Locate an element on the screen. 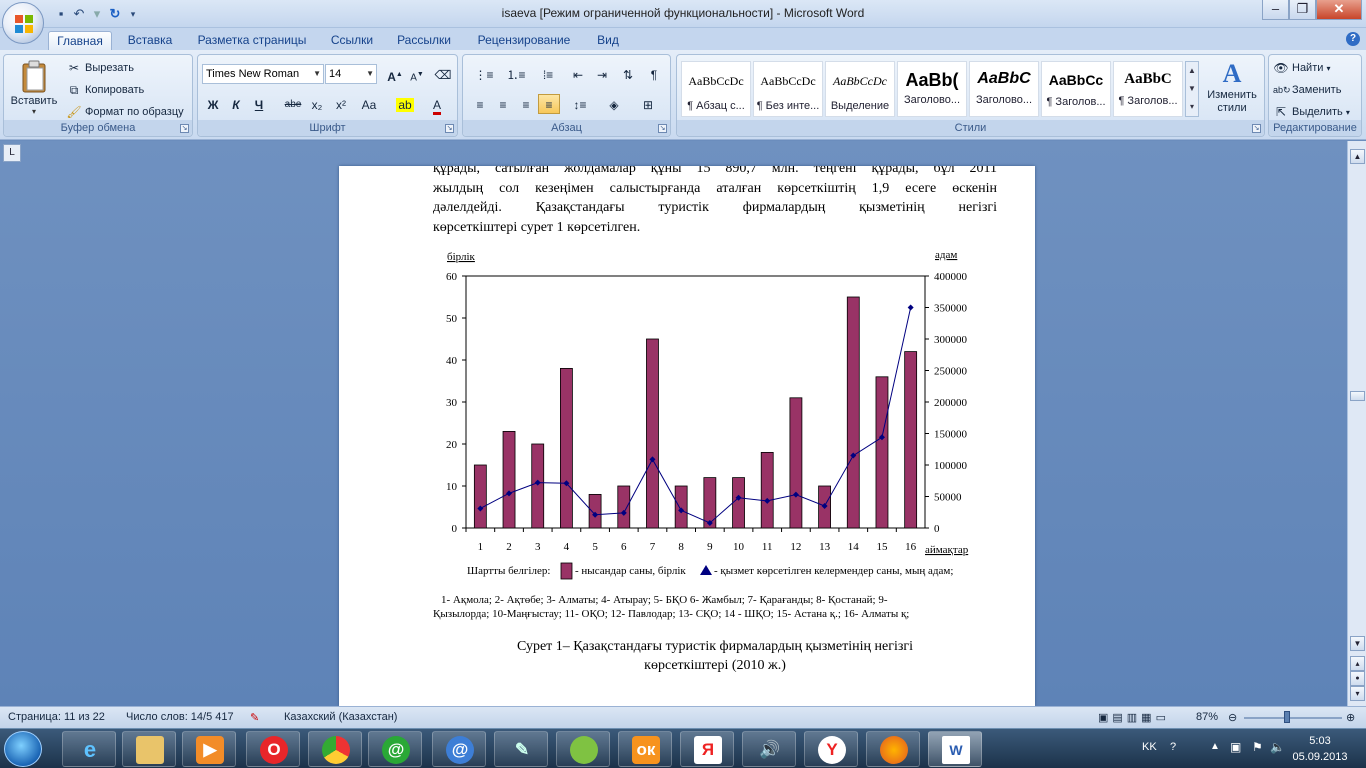 The width and height of the screenshot is (1366, 768). underline-button: Ч is located at coordinates (259, 104).